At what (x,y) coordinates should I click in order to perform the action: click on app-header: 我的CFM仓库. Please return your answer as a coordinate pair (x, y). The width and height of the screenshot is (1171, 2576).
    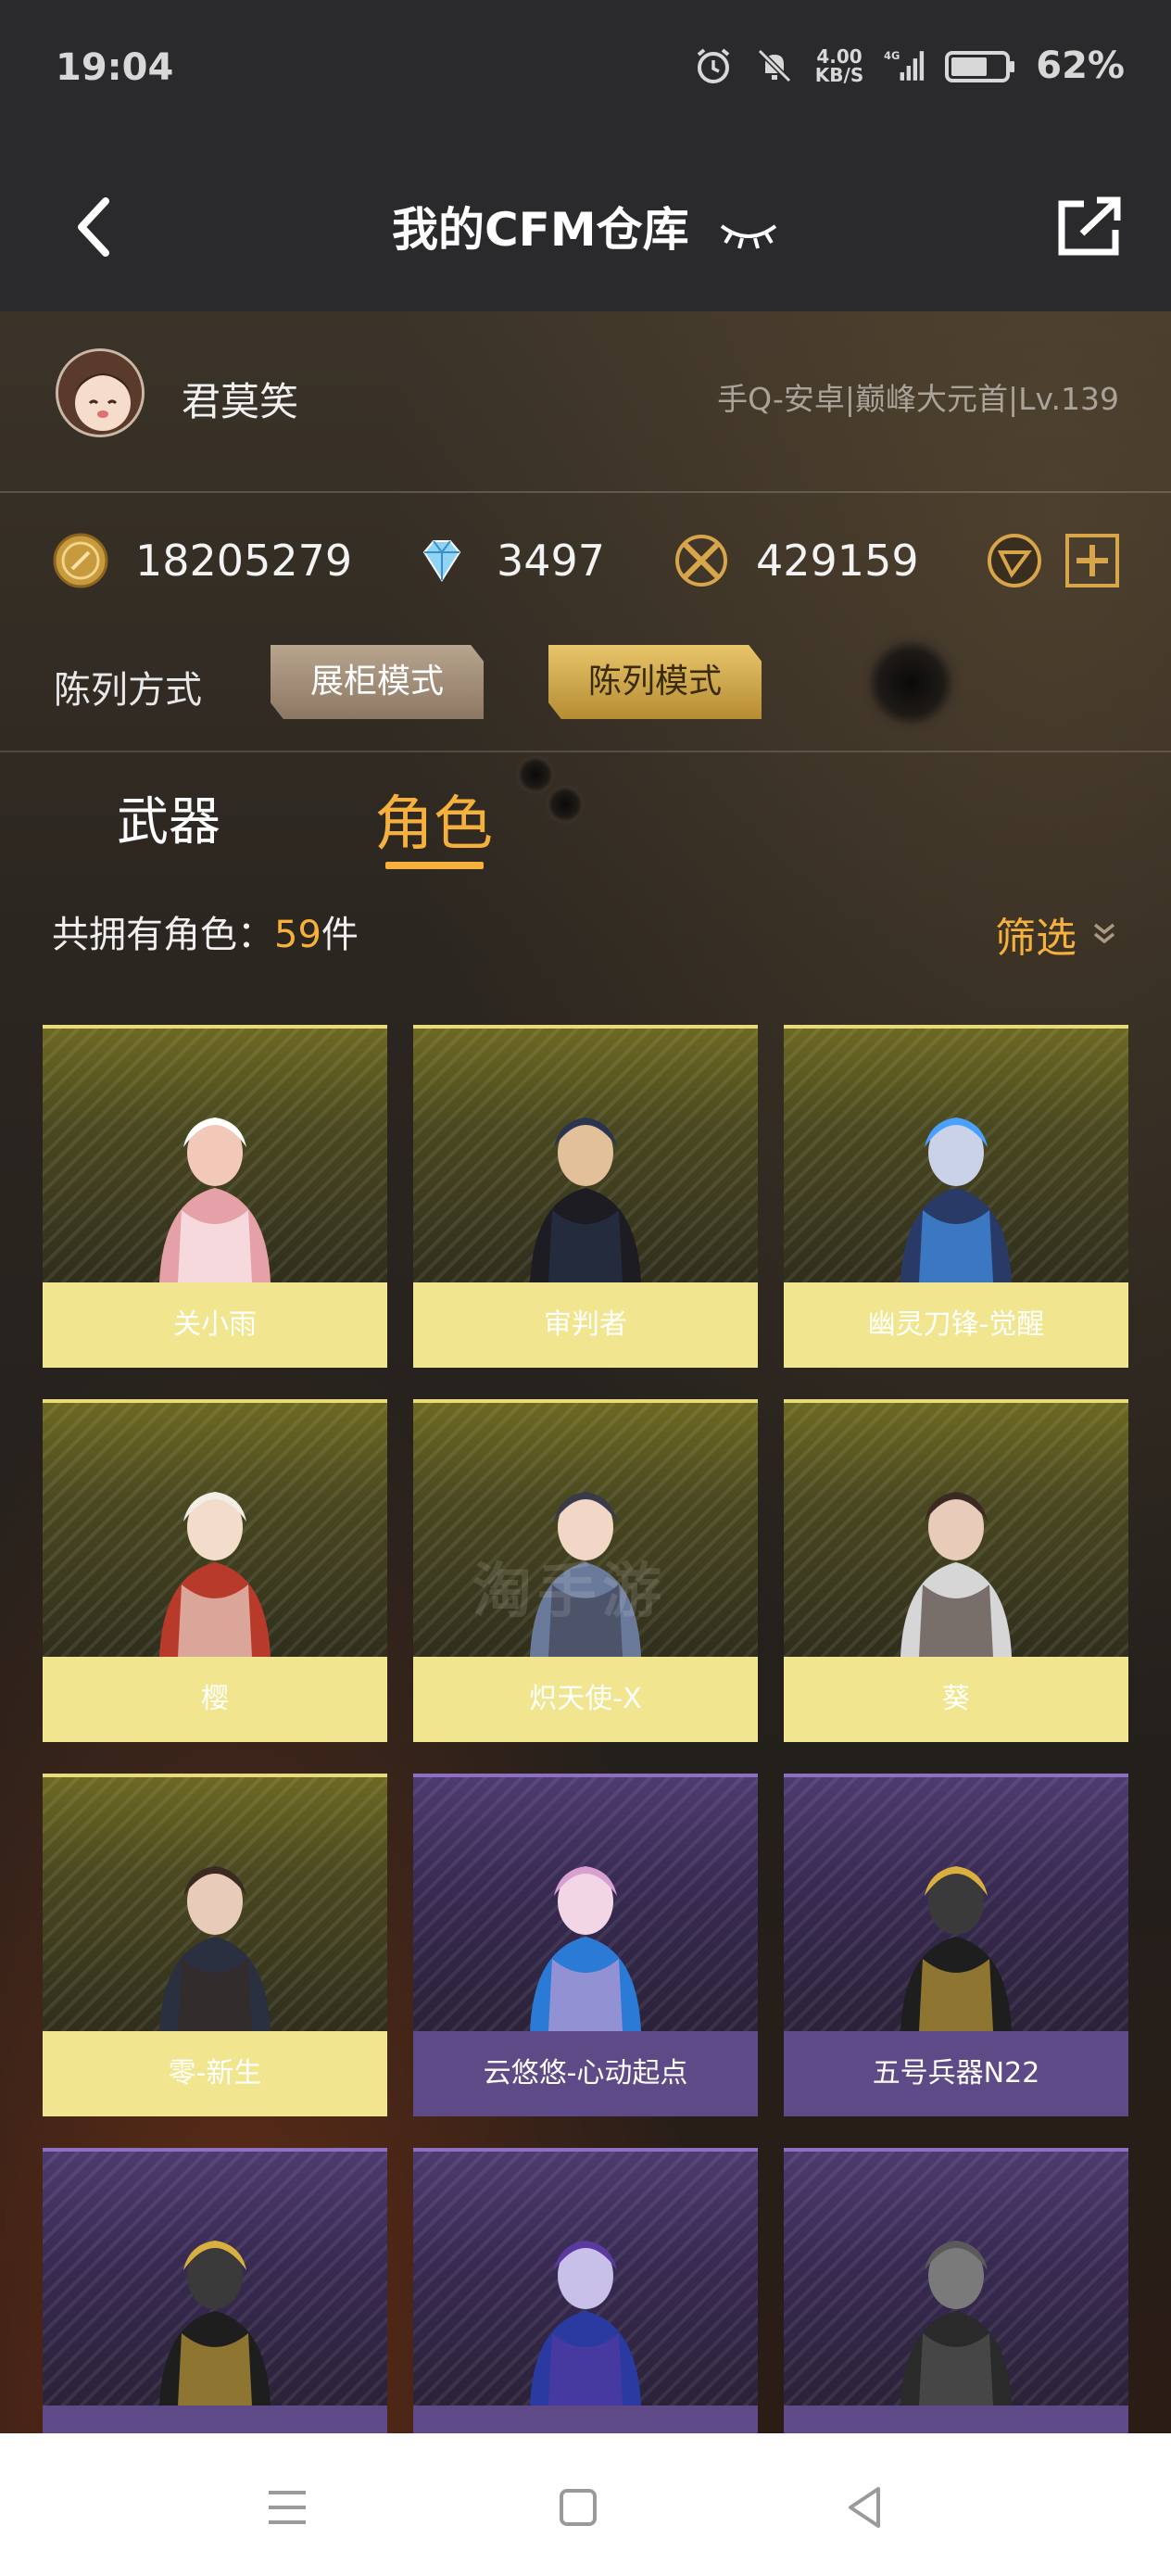
    Looking at the image, I should click on (585, 225).